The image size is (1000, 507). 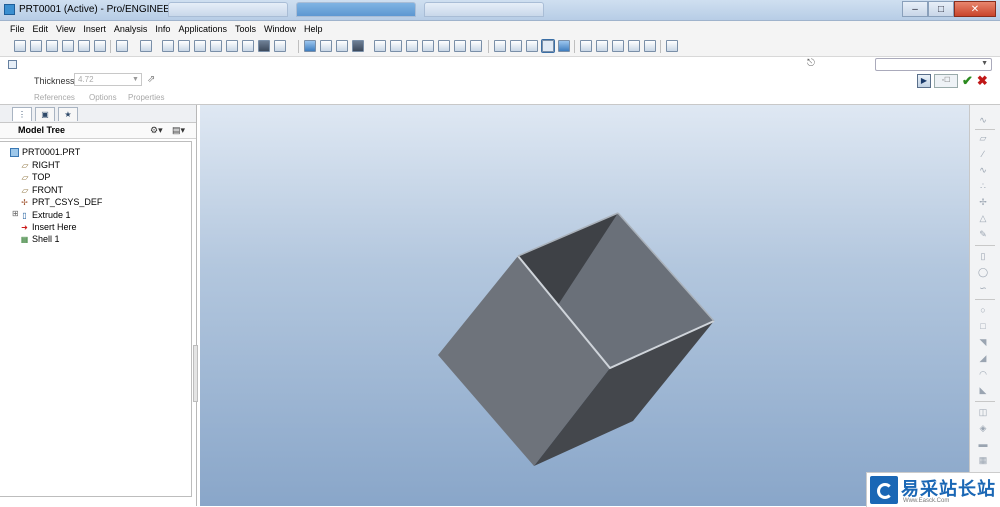 I want to click on view-manager-icon, so click(x=476, y=46).